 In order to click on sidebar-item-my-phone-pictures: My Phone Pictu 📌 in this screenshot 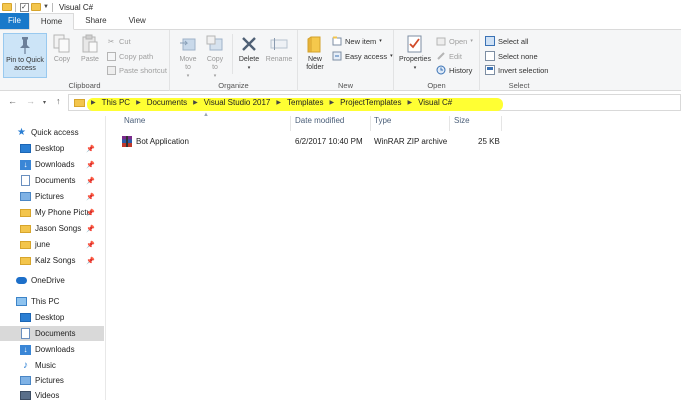, I will do `click(52, 212)`.